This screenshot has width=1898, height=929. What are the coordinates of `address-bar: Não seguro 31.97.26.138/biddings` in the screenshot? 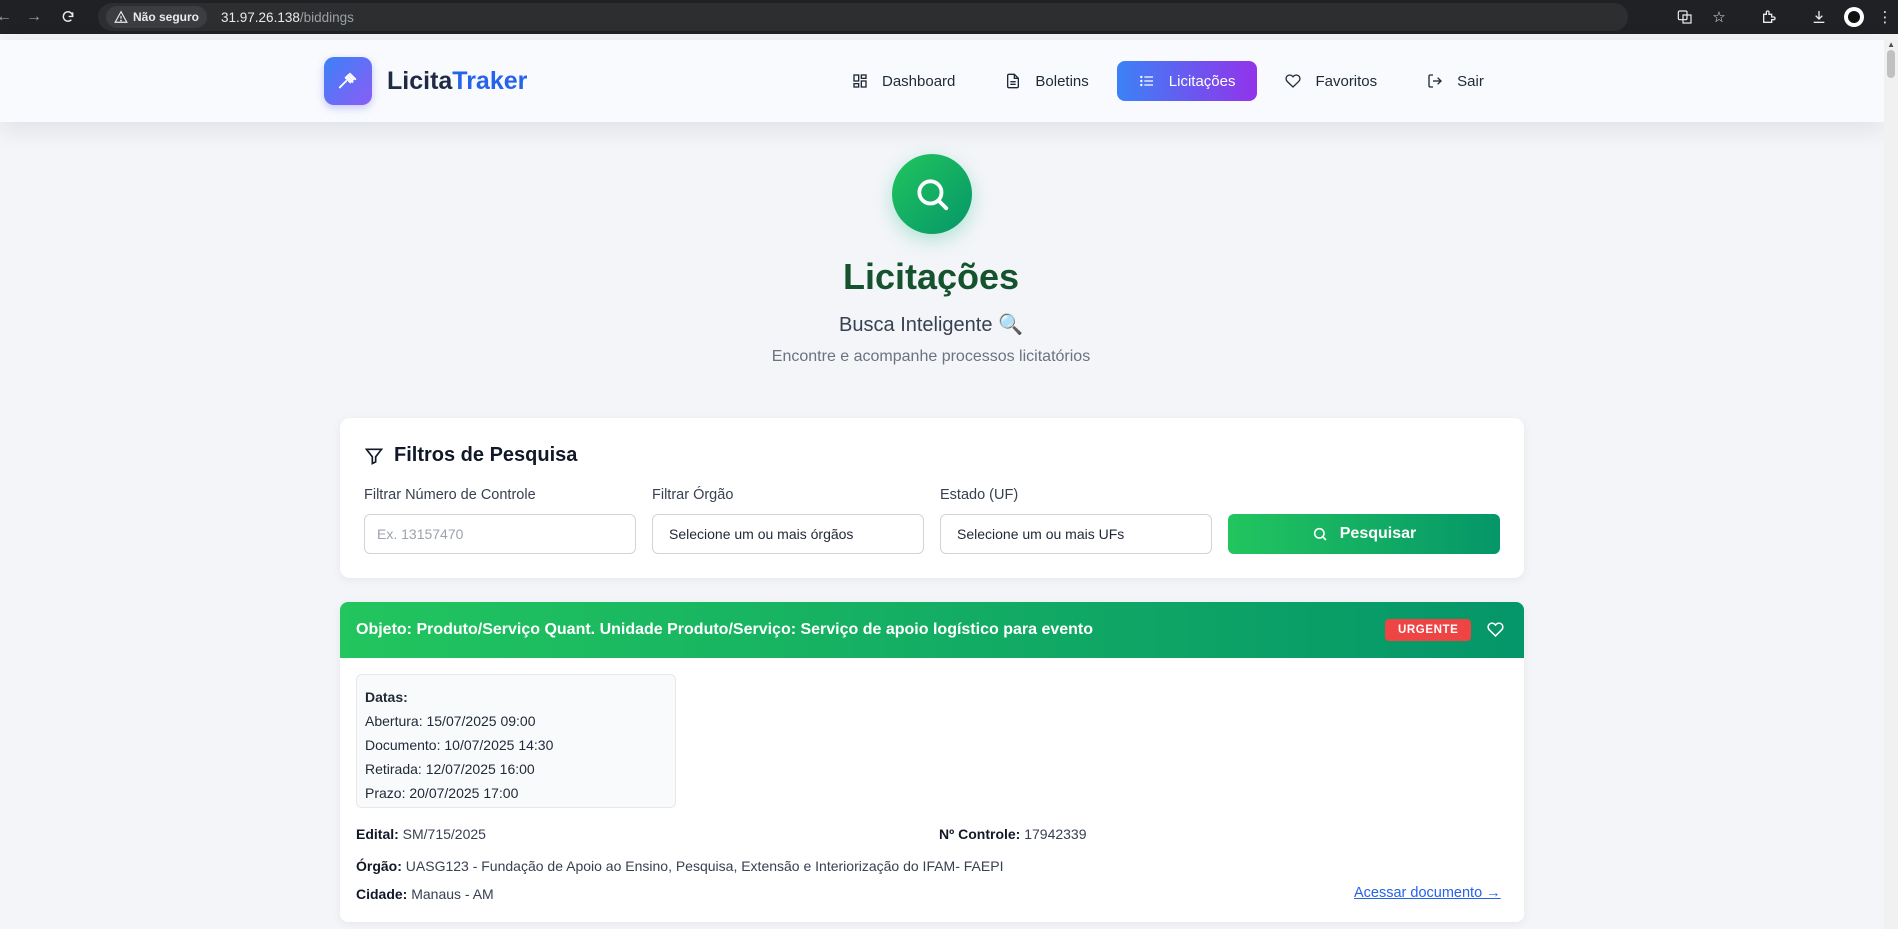 It's located at (863, 17).